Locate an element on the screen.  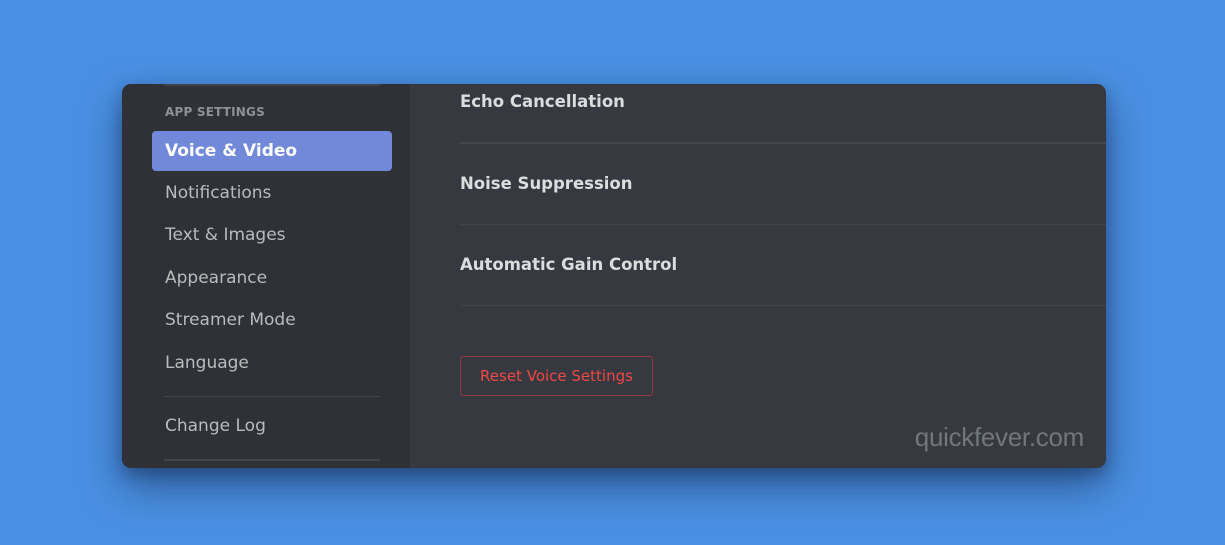
sidebar-item-language: Language is located at coordinates (272, 363).